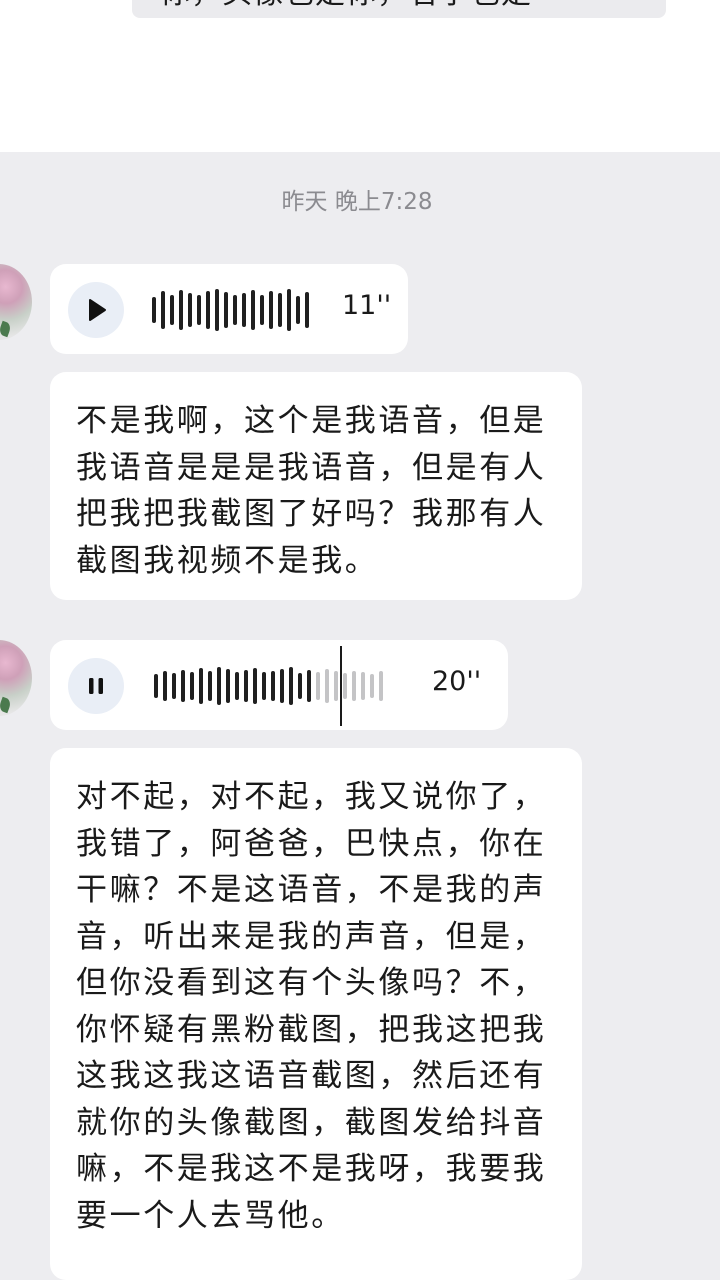  Describe the element at coordinates (357, 202) in the screenshot. I see `message-timestamp: 昨天 晚上7:28` at that location.